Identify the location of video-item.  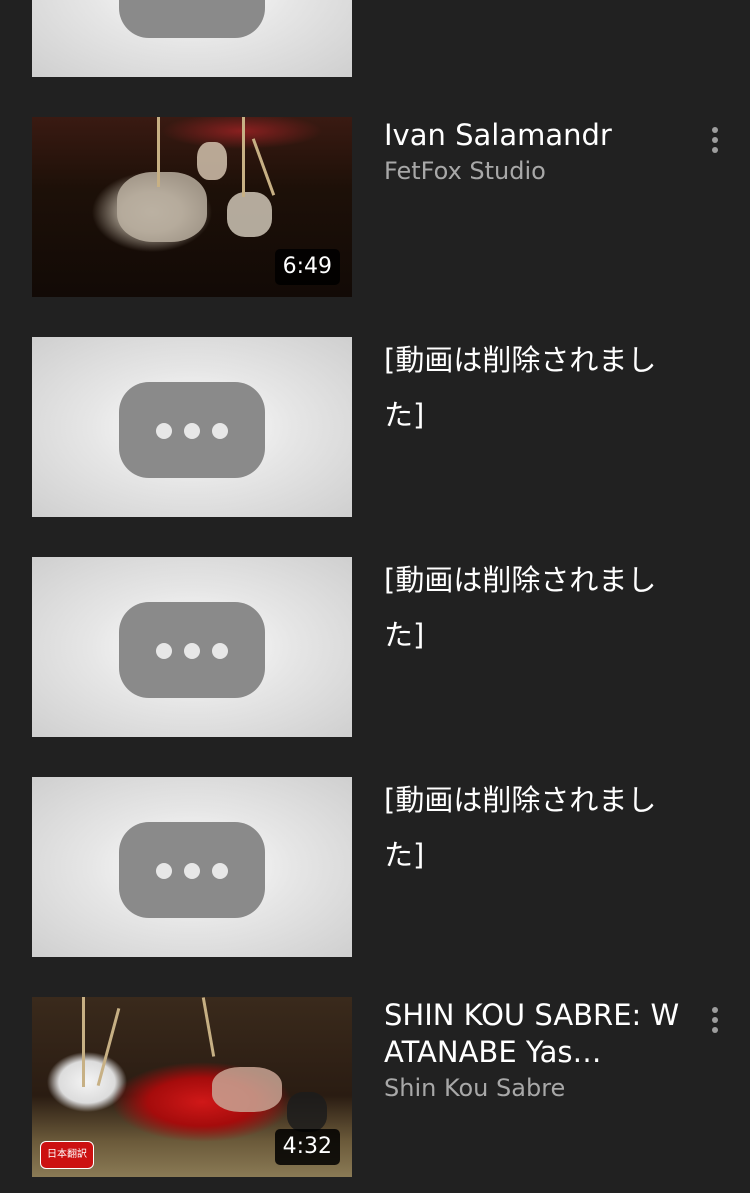
(375, 38).